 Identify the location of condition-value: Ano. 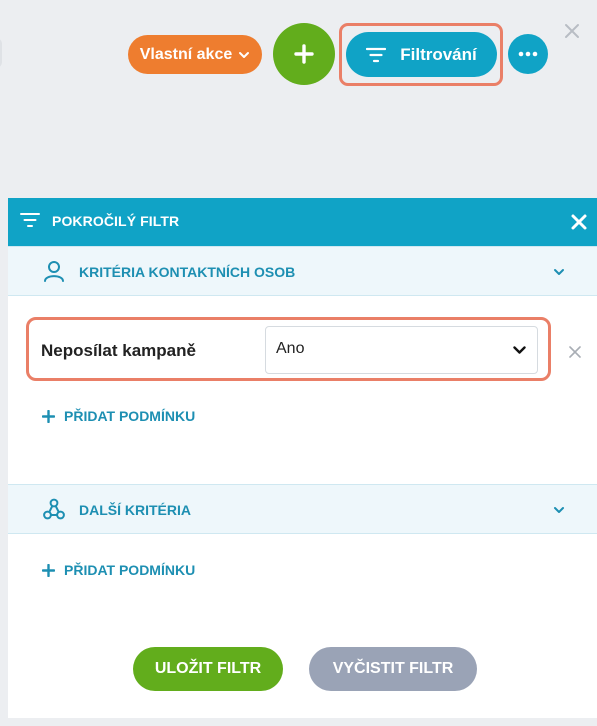
(290, 348).